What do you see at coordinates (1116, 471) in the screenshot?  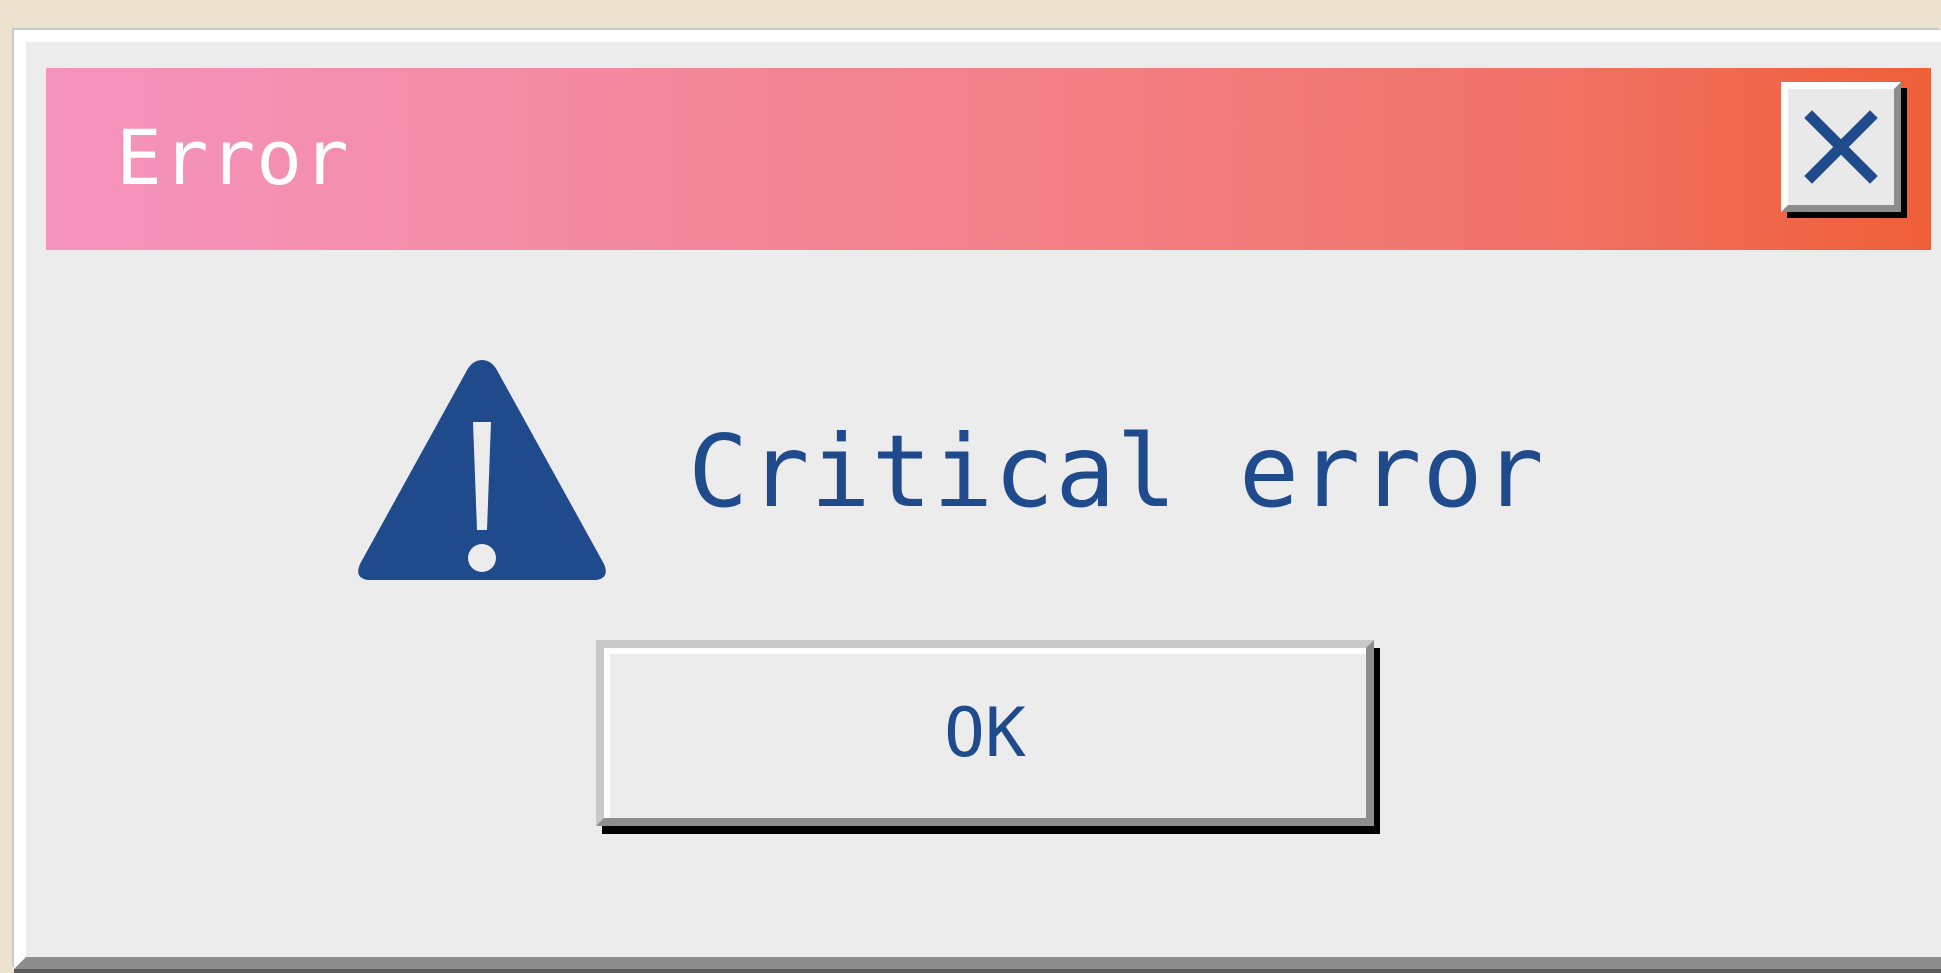 I see `error-message: Critical error` at bounding box center [1116, 471].